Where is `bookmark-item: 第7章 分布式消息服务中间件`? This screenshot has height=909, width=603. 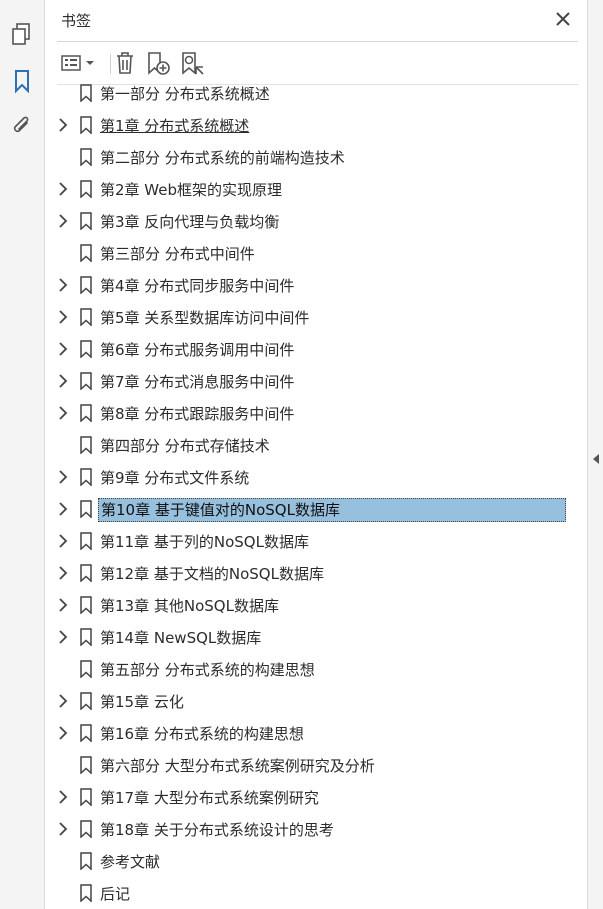 bookmark-item: 第7章 分布式消息服务中间件 is located at coordinates (305, 381).